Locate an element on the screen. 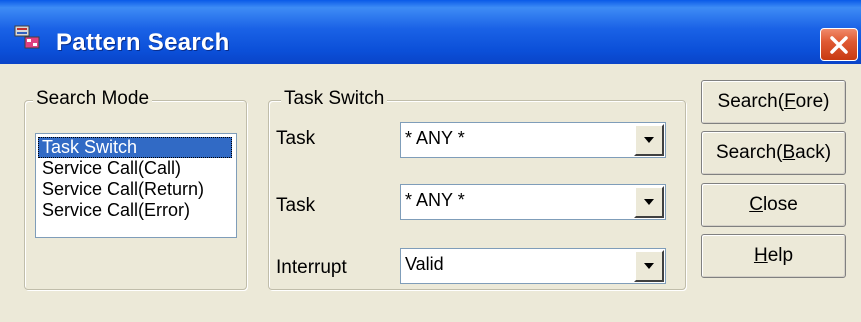  help-button: Help is located at coordinates (773, 256).